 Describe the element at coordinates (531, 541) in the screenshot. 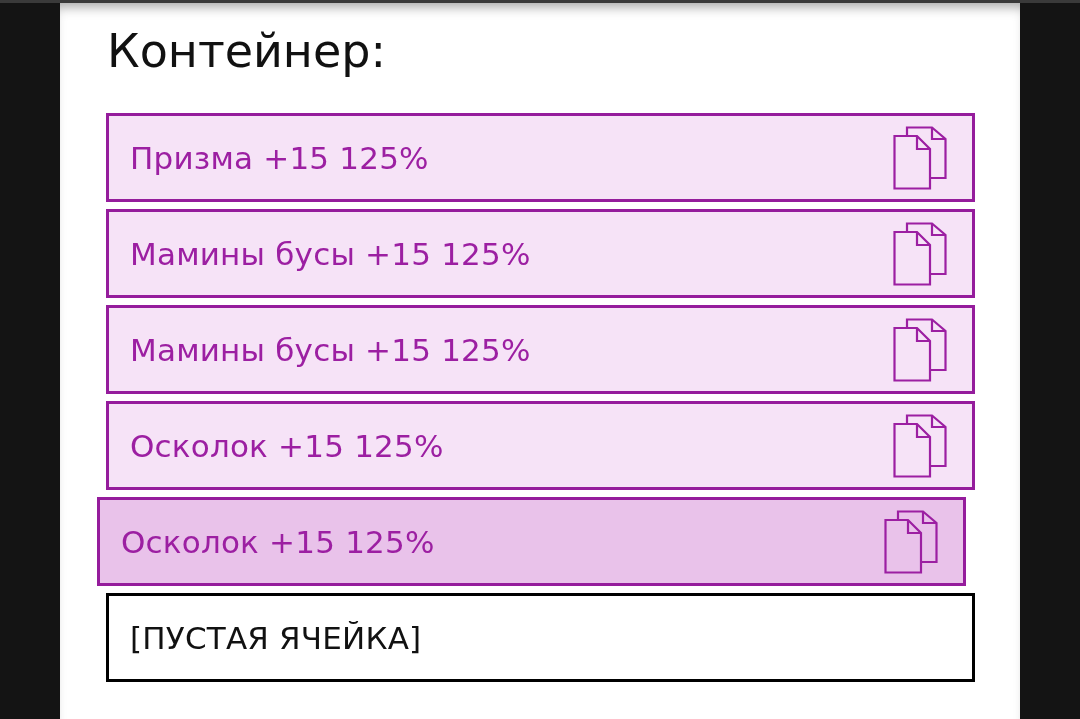

I see `dragged-item-row: Осколок +15 125%` at that location.